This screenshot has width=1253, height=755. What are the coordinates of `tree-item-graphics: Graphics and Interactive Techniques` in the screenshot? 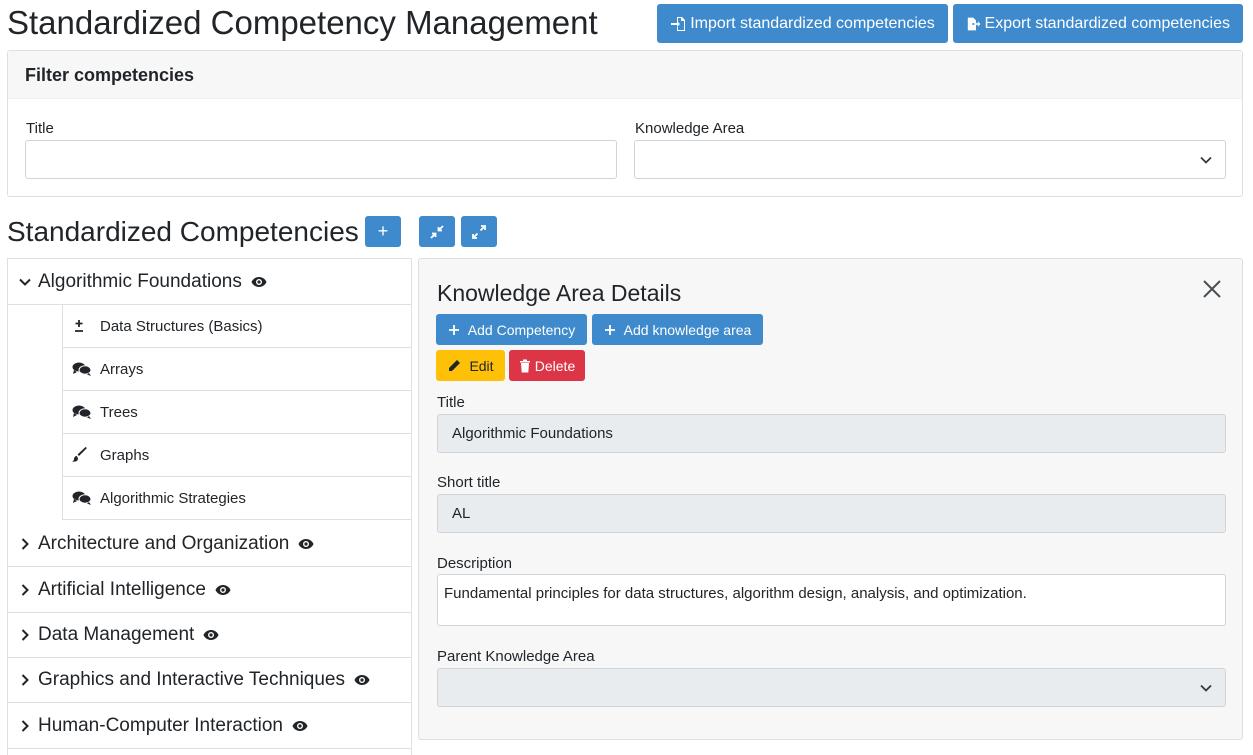 It's located at (209, 680).